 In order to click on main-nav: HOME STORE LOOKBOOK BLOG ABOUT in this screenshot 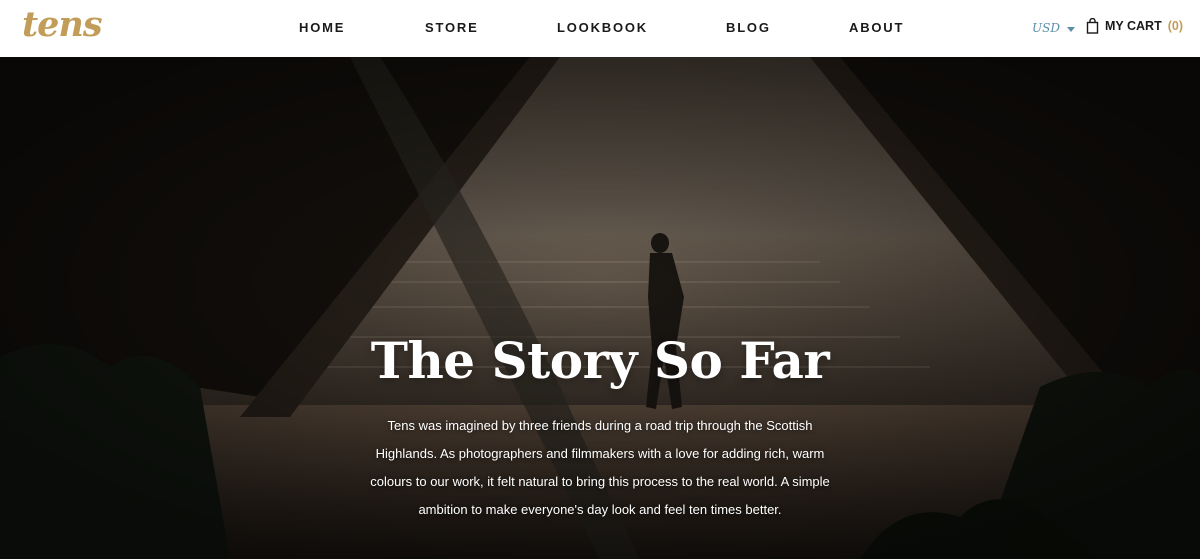, I will do `click(600, 28)`.